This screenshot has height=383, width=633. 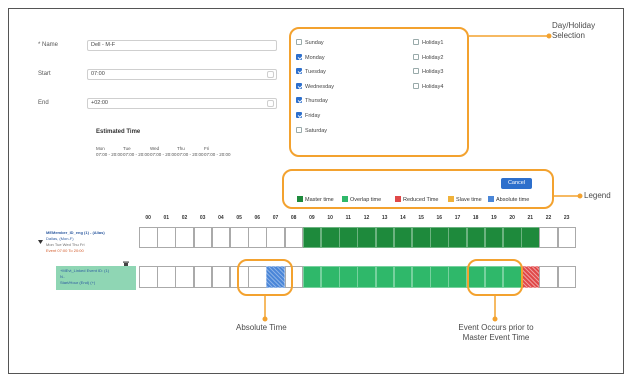 What do you see at coordinates (261, 327) in the screenshot?
I see `absolute-time-annotation: Absolute Time` at bounding box center [261, 327].